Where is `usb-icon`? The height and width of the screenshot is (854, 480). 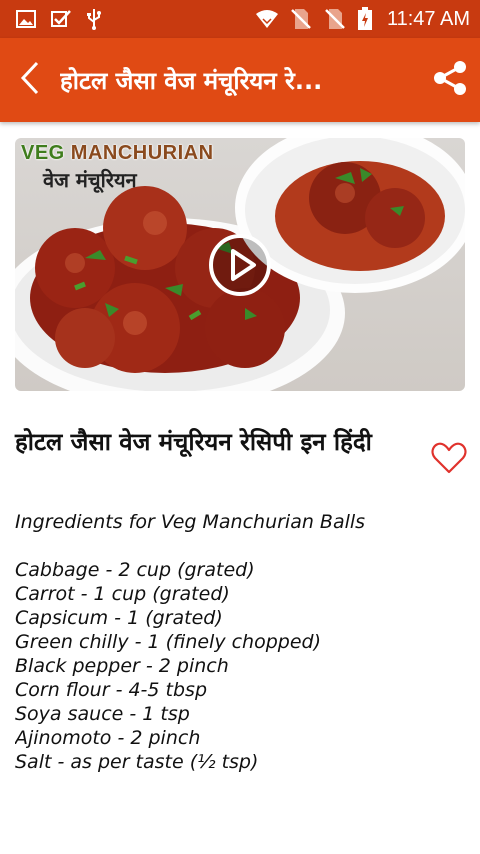
usb-icon is located at coordinates (94, 19).